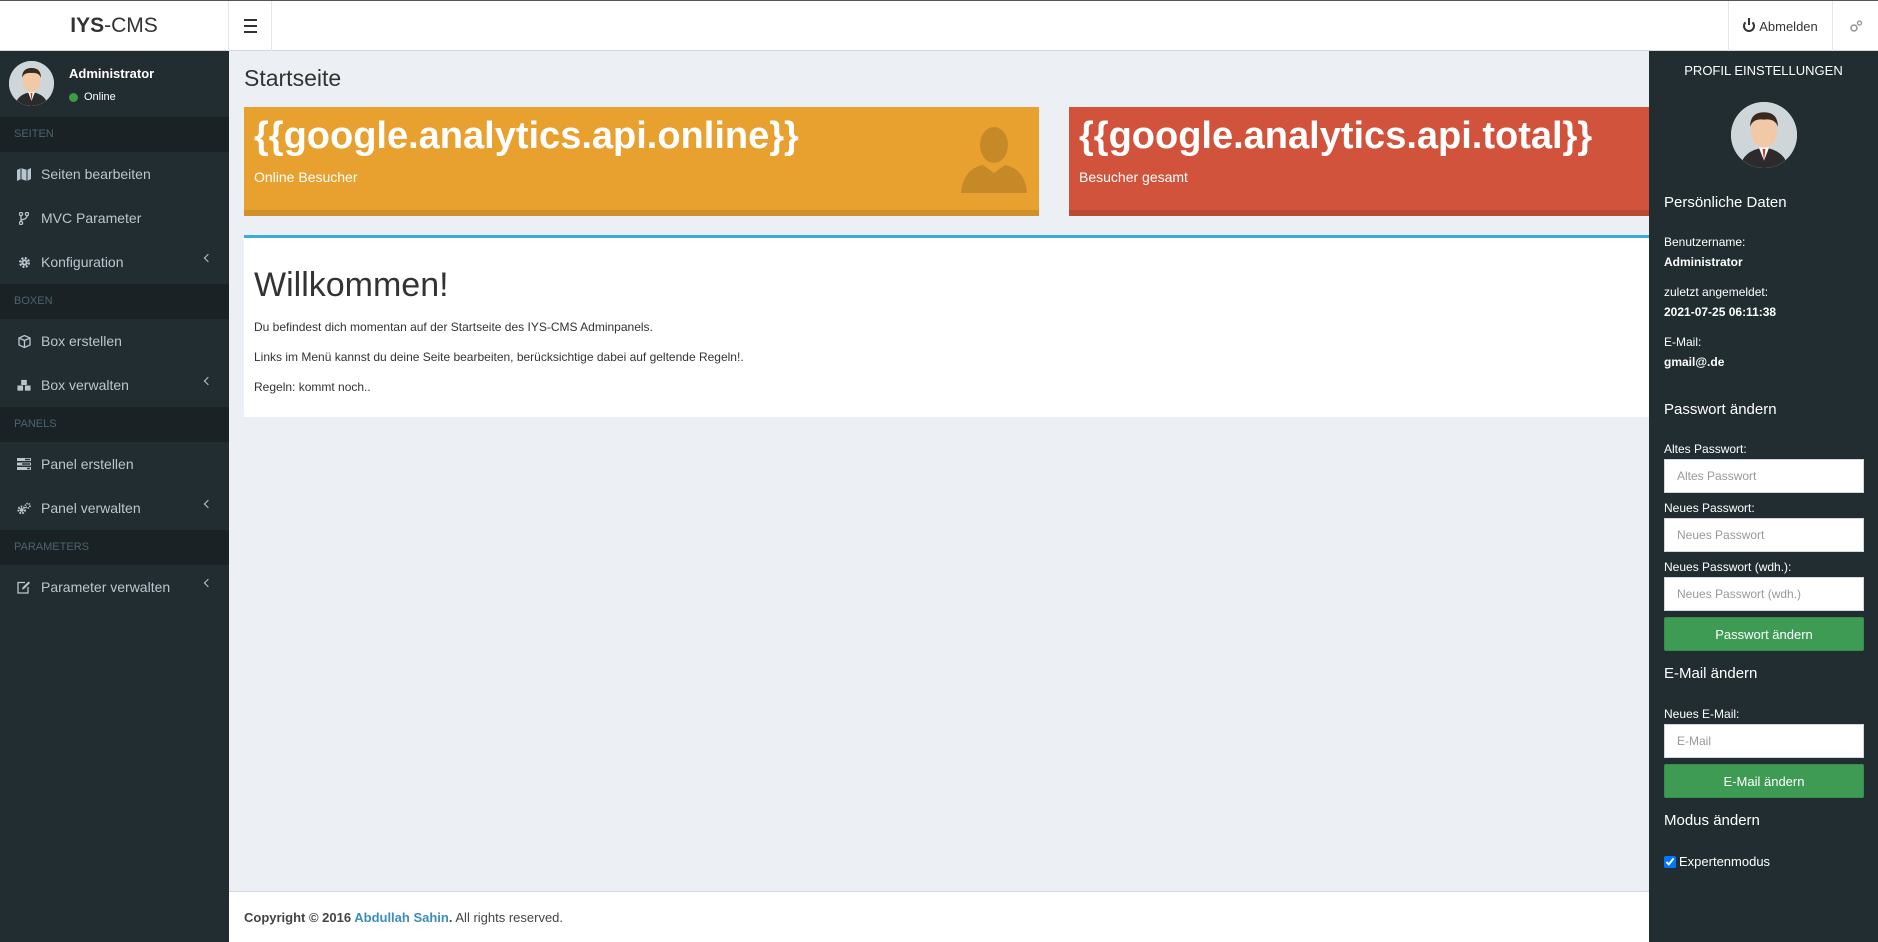  What do you see at coordinates (1720, 409) in the screenshot?
I see `password-heading: Passwort ändern` at bounding box center [1720, 409].